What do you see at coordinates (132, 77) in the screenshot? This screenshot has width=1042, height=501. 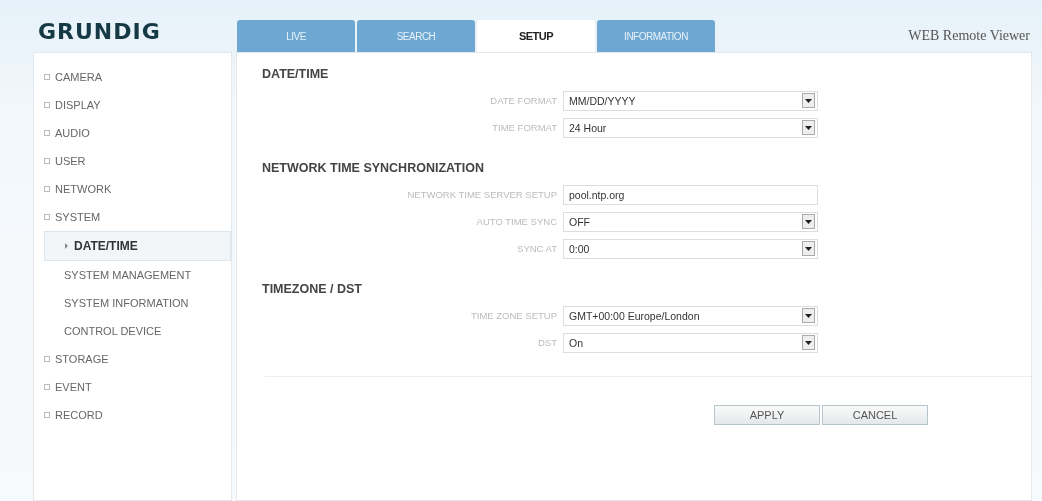 I see `sidebar-item: CAMERA` at bounding box center [132, 77].